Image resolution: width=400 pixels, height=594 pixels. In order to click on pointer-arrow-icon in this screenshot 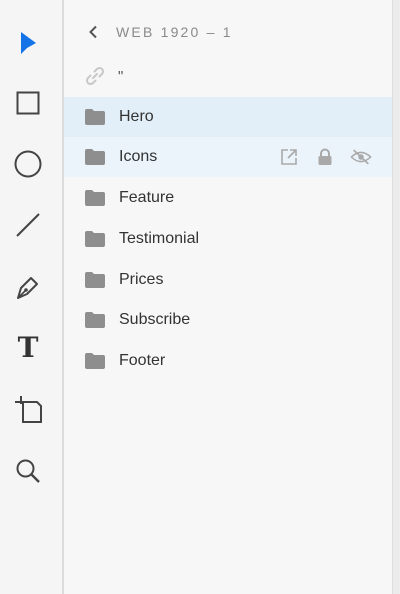, I will do `click(28, 43)`.